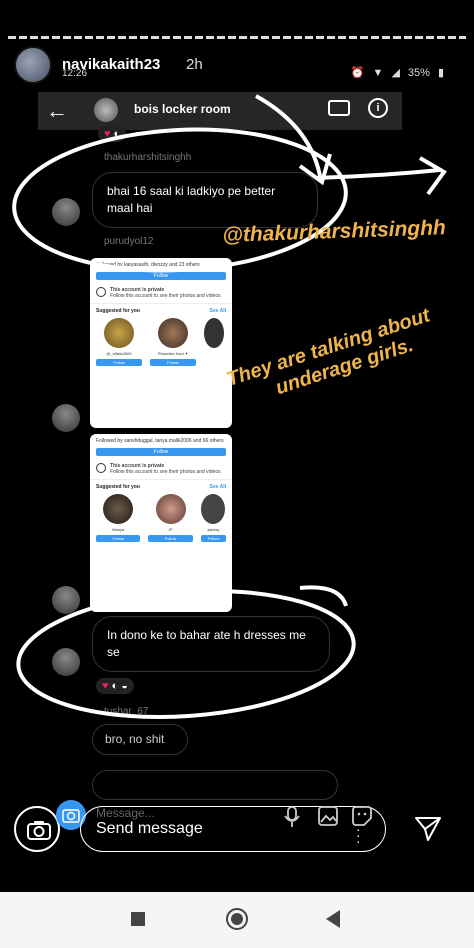 The height and width of the screenshot is (948, 474). What do you see at coordinates (328, 816) in the screenshot?
I see `gallery-icon` at bounding box center [328, 816].